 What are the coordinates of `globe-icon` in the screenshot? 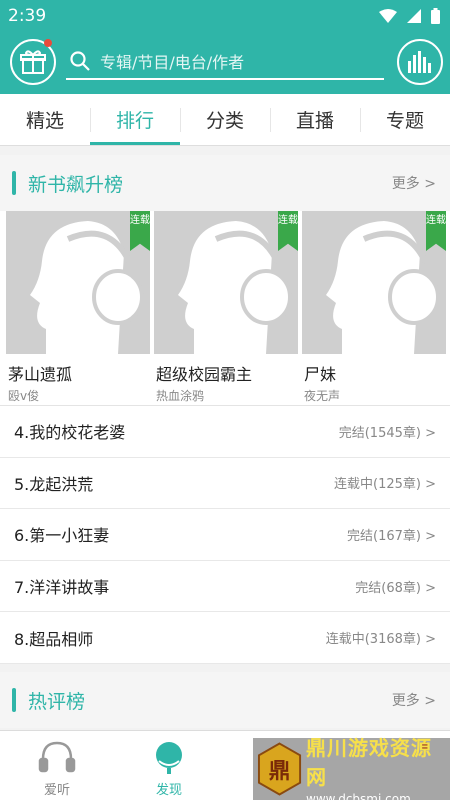 It's located at (169, 758).